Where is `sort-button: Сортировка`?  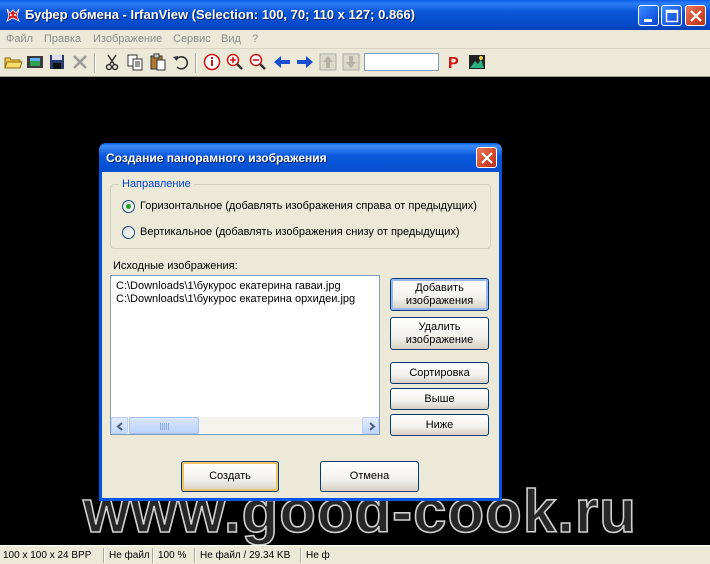 sort-button: Сортировка is located at coordinates (439, 373).